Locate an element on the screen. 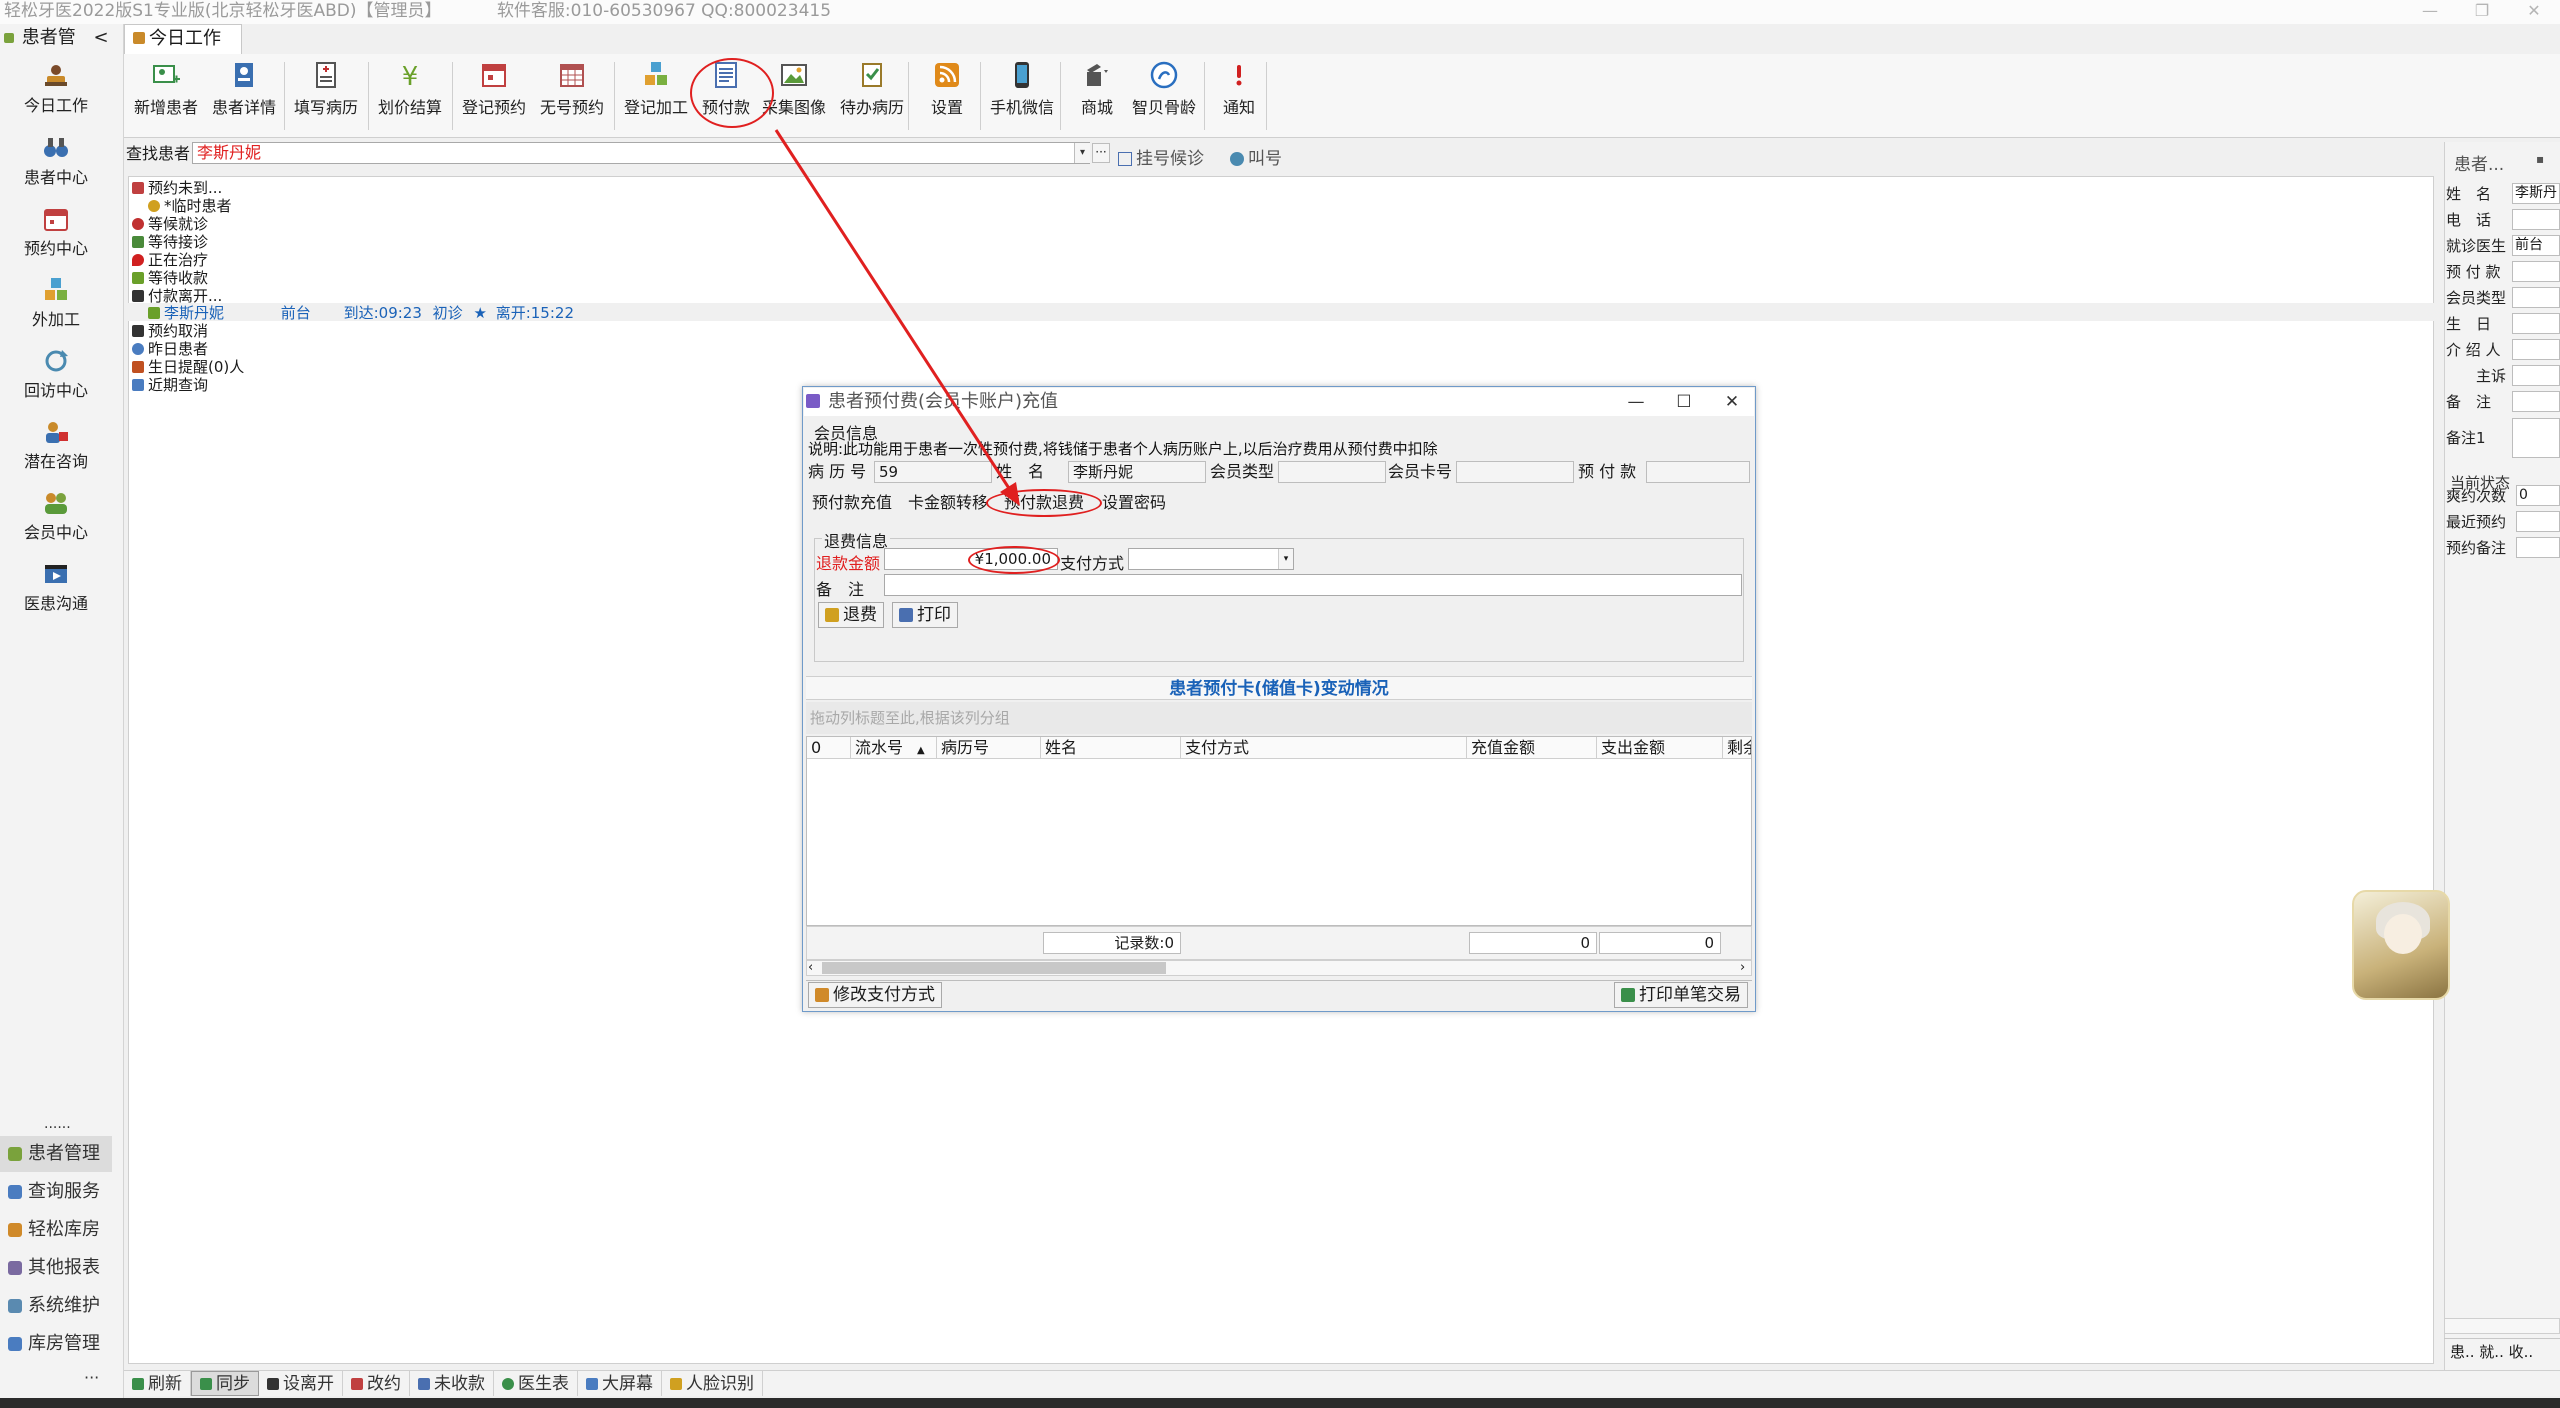 The image size is (2560, 1408). assistant-avatar is located at coordinates (2401, 945).